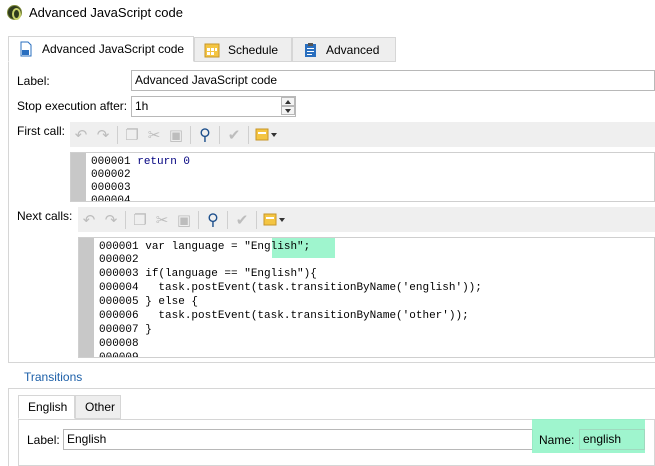  Describe the element at coordinates (208, 274) in the screenshot. I see `code-line: 000003 if(language == "English"){` at that location.